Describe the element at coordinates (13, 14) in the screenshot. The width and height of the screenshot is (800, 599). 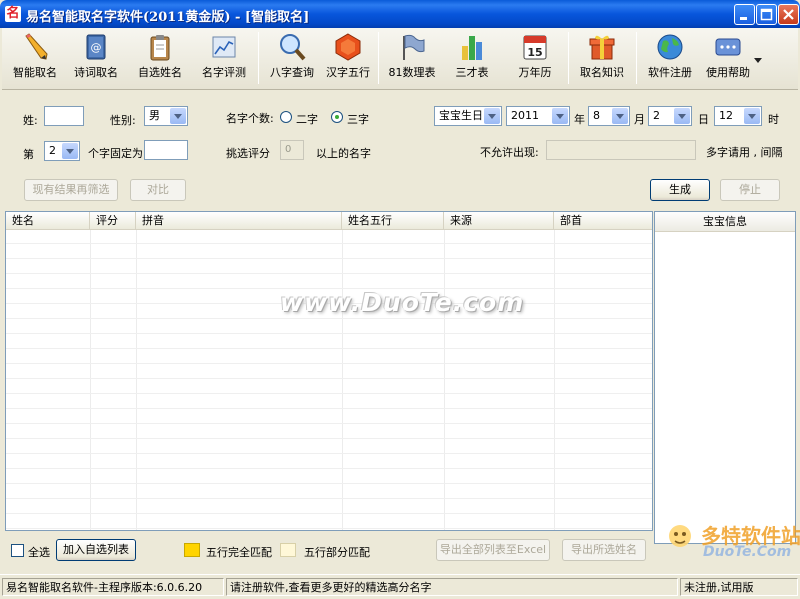
I see `app-logo-icon: 名` at that location.